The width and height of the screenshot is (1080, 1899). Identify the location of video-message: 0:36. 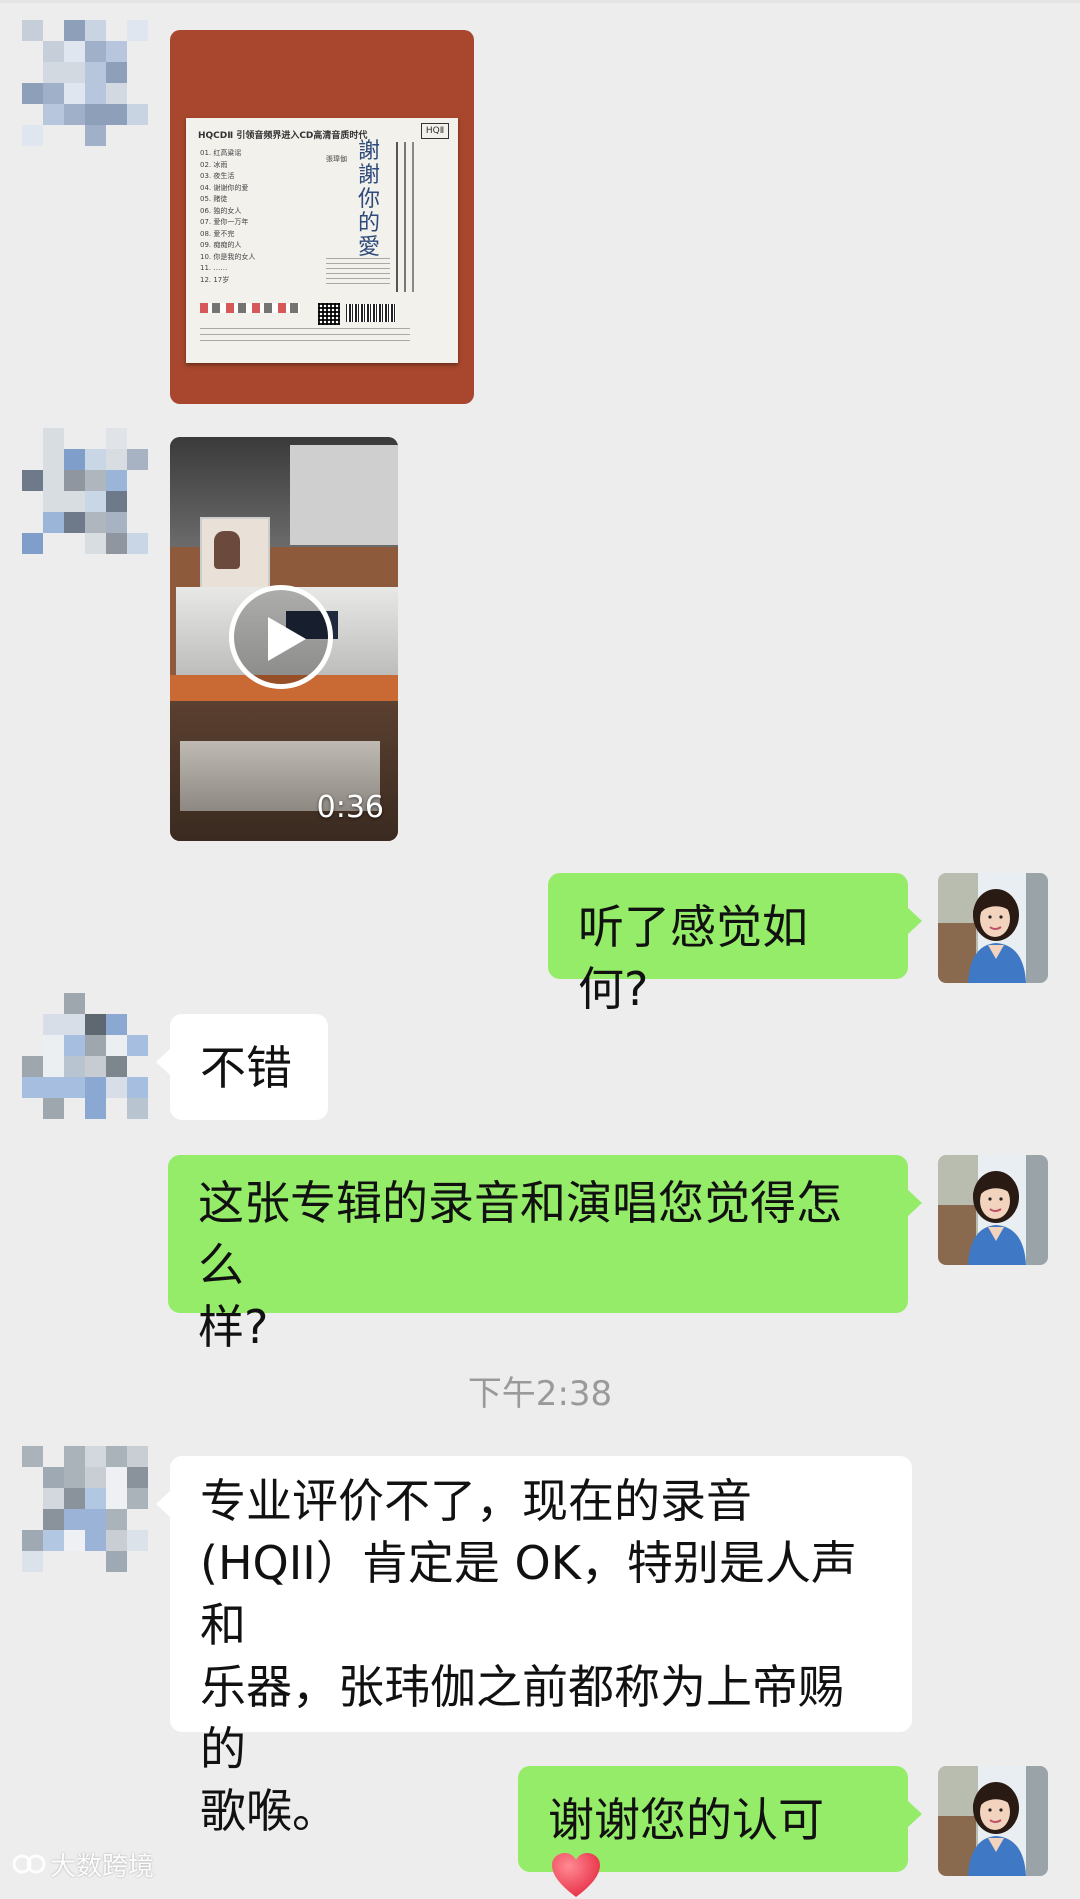
(284, 639).